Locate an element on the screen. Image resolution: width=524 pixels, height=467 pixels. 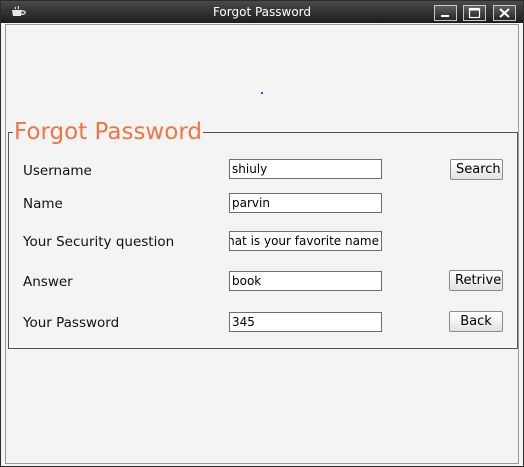
answer-label: Answer is located at coordinates (48, 282).